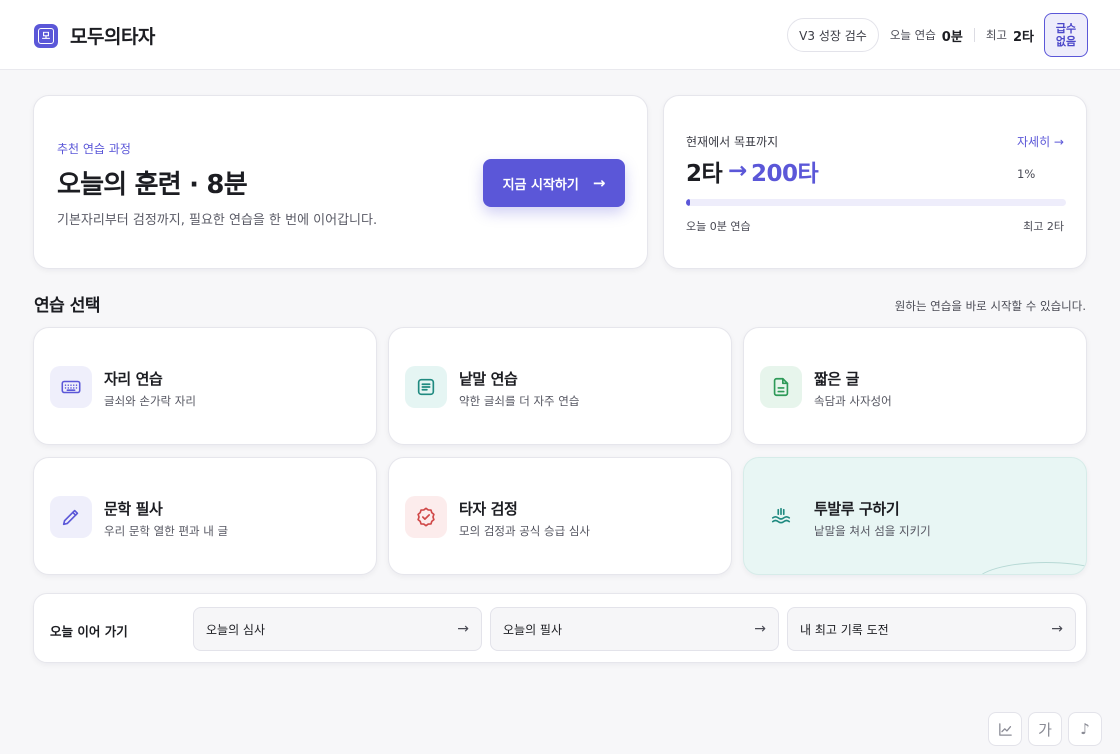 This screenshot has width=1120, height=754. What do you see at coordinates (540, 185) in the screenshot?
I see `start-now-label: 지금 시작하기` at bounding box center [540, 185].